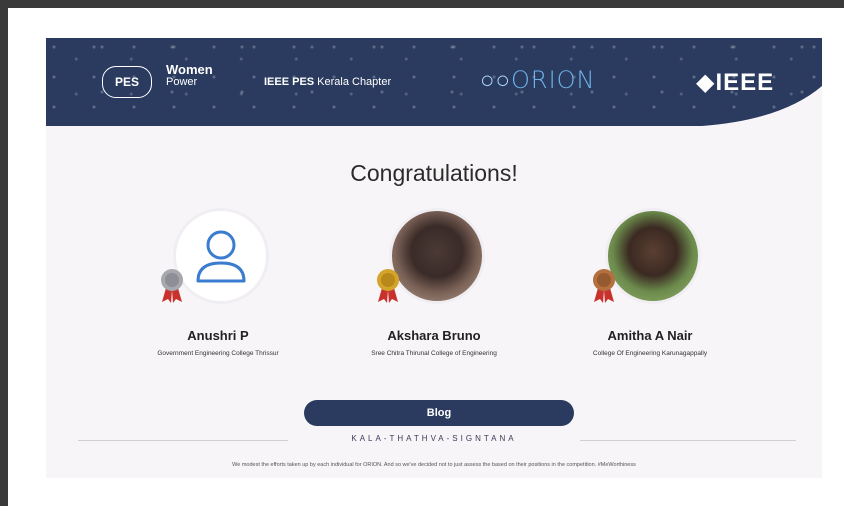 Image resolution: width=844 pixels, height=506 pixels. I want to click on frame-border-left, so click(4, 253).